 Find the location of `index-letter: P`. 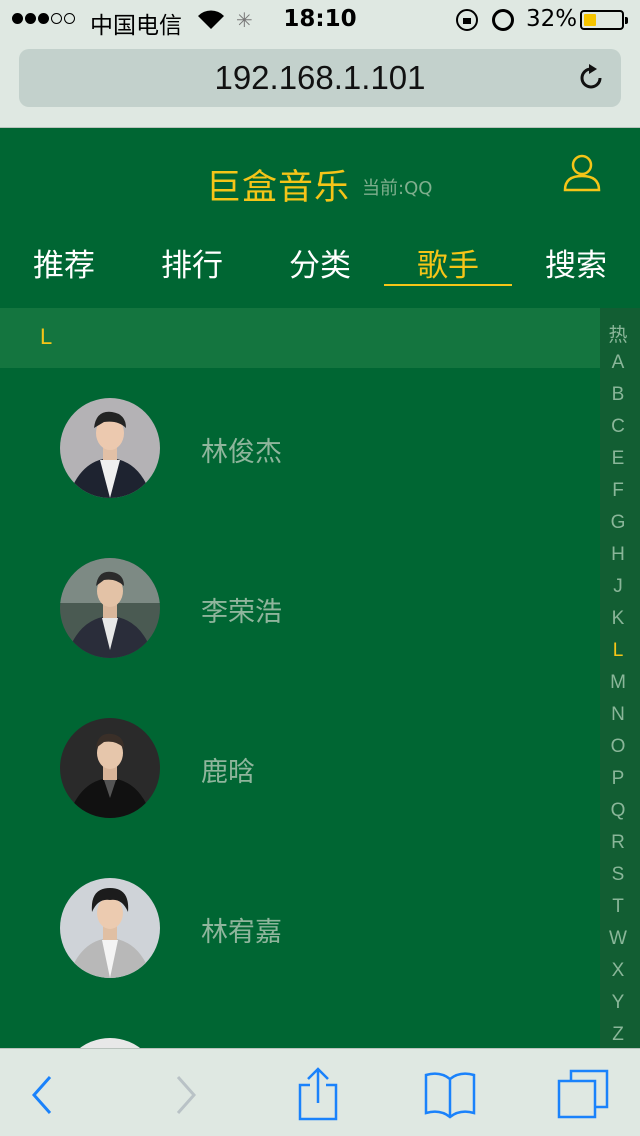

index-letter: P is located at coordinates (618, 779).